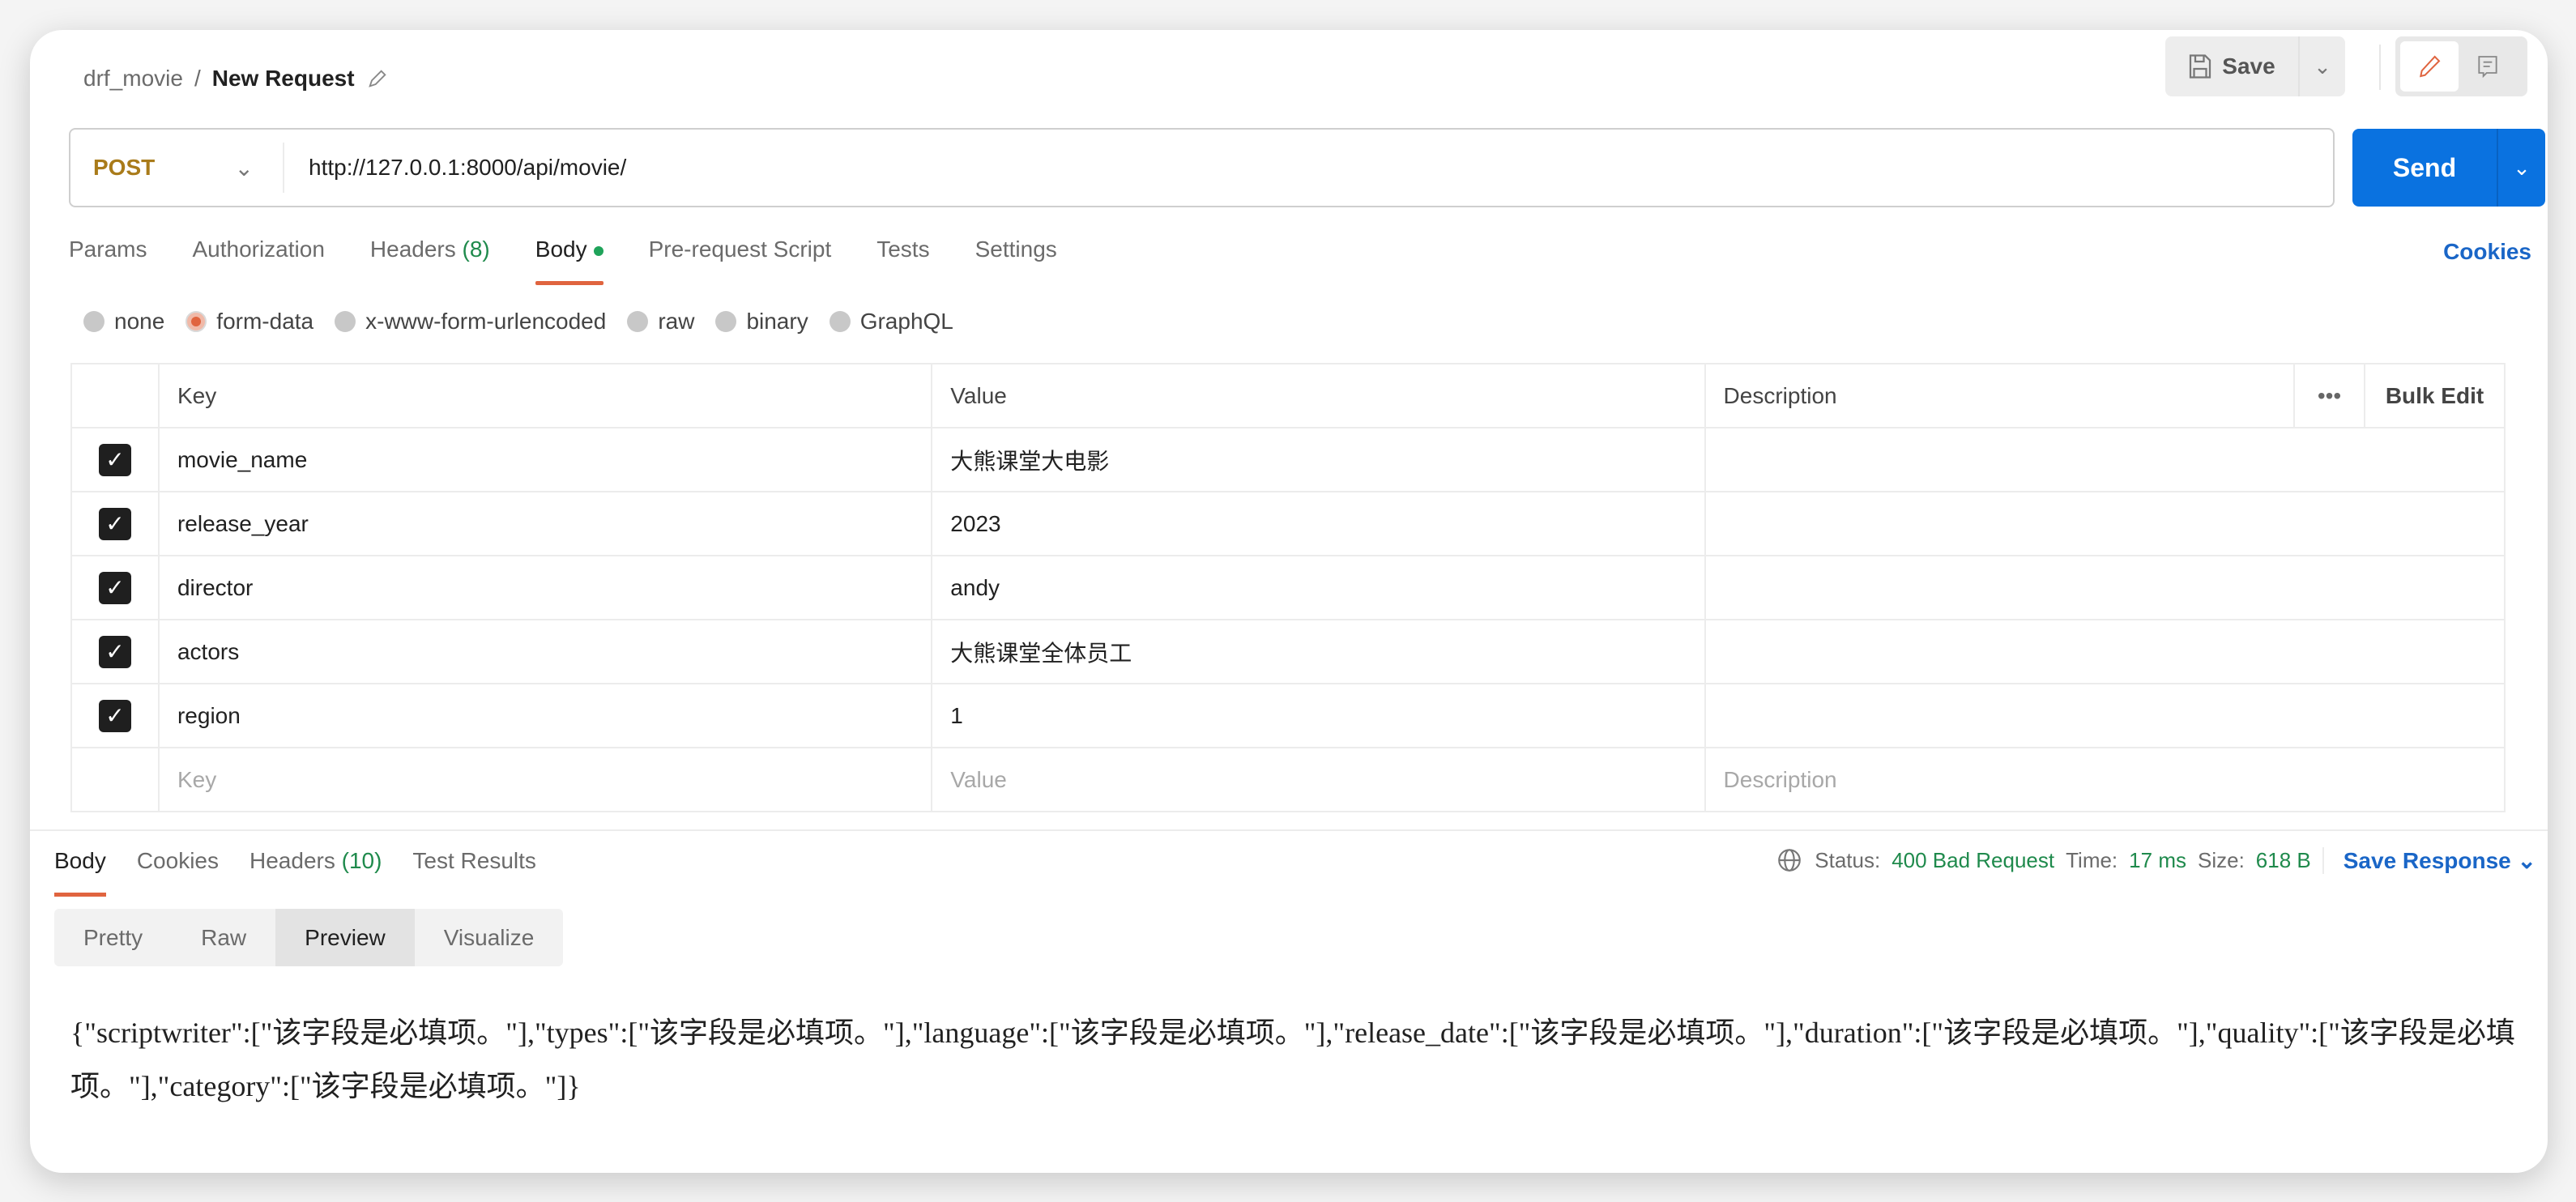  Describe the element at coordinates (1972, 860) in the screenshot. I see `status-value: 400 Bad Request` at that location.